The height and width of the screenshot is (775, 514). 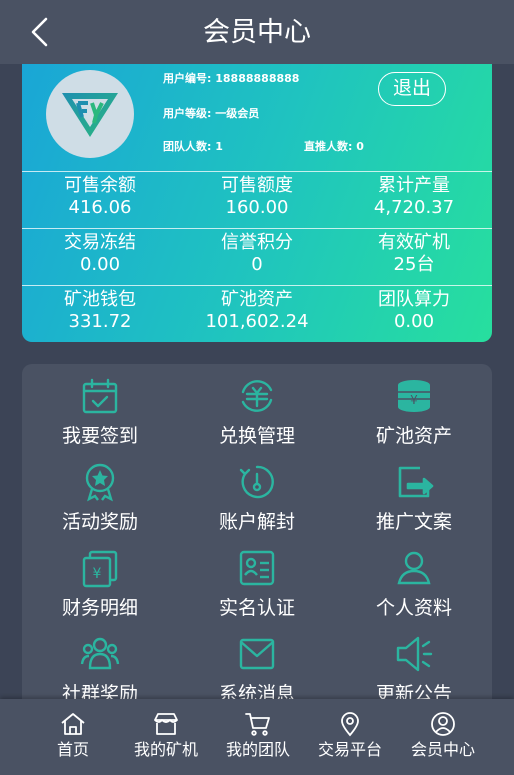 I want to click on menu-item-finance-detail: ¥ 财务明细, so click(x=100, y=583).